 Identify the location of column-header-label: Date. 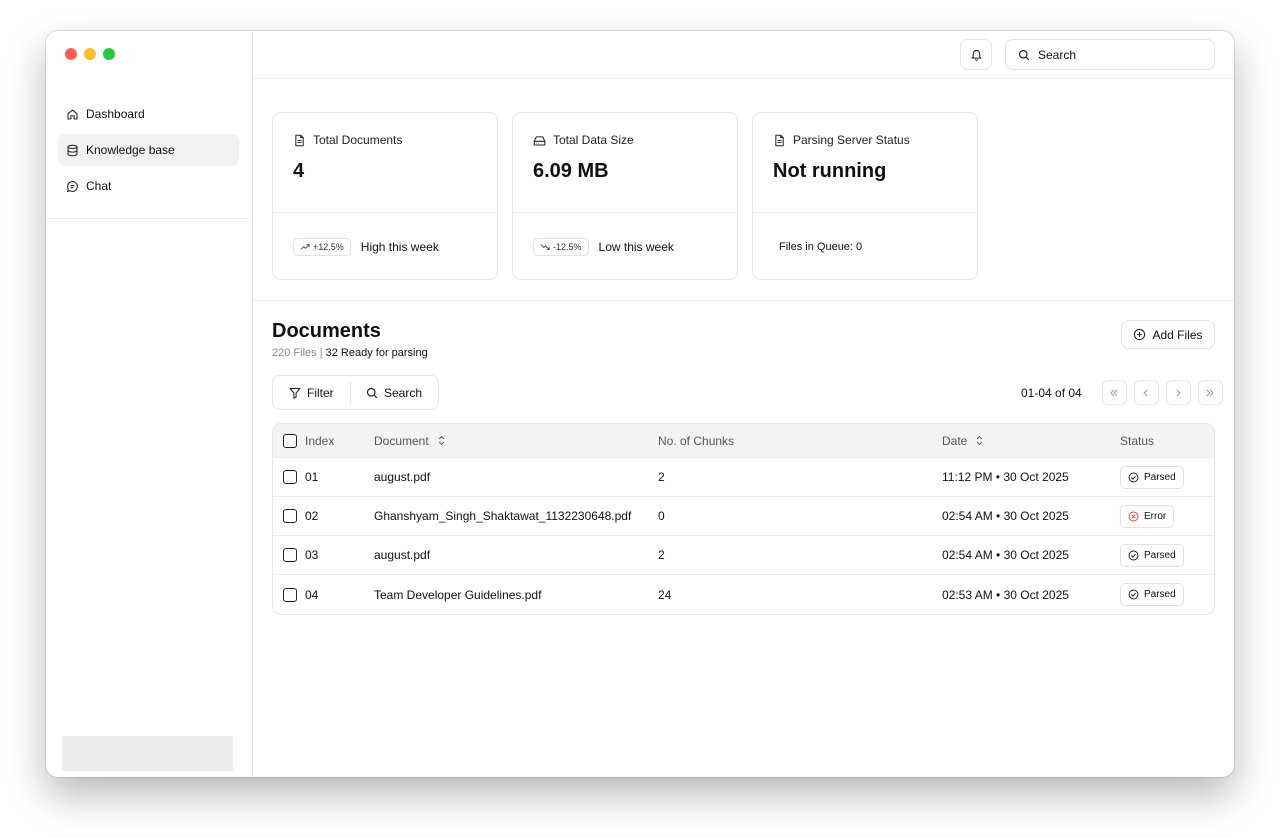
(955, 440).